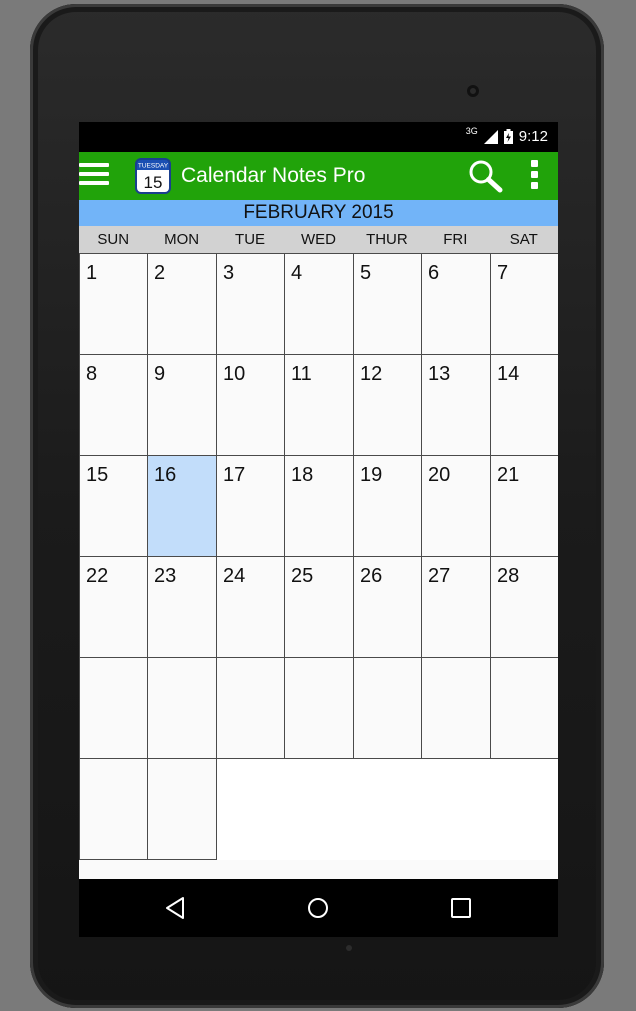 The width and height of the screenshot is (636, 1011). What do you see at coordinates (524, 304) in the screenshot?
I see `day-cell: 7` at bounding box center [524, 304].